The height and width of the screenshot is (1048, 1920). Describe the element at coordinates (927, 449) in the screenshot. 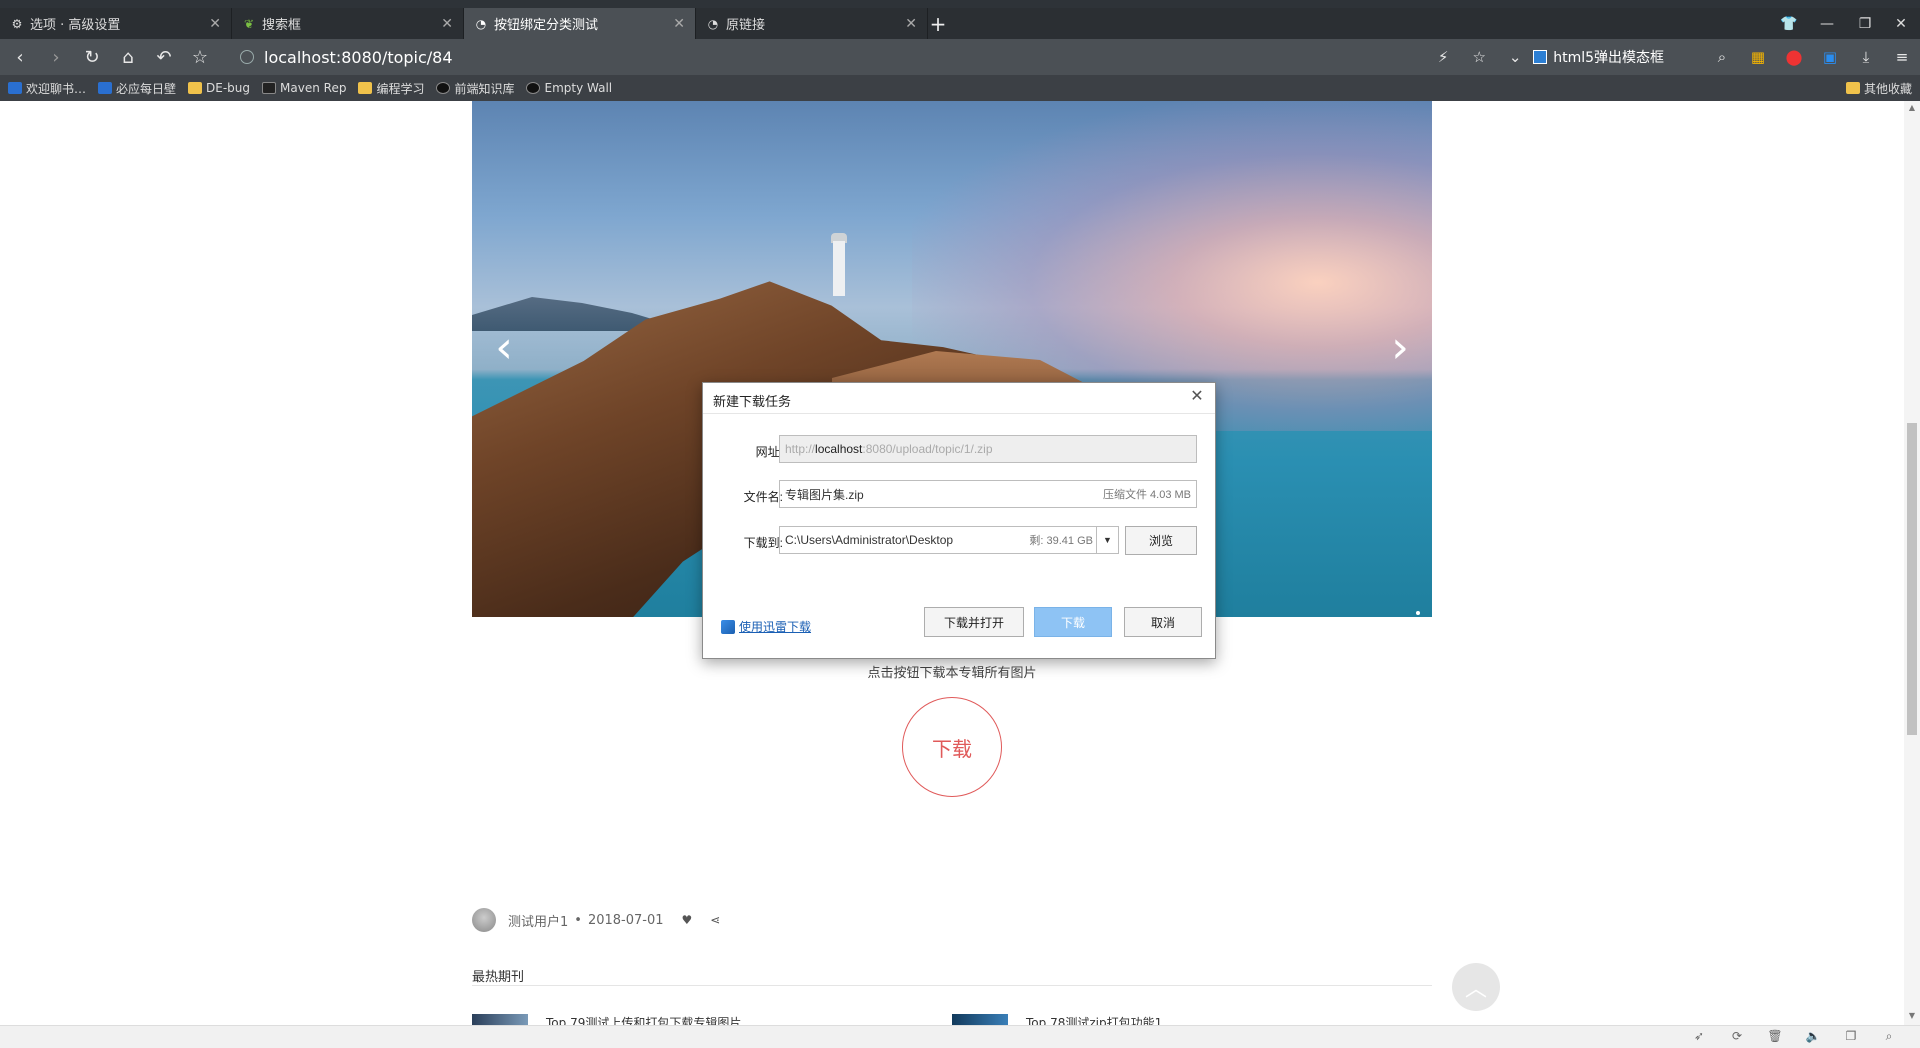

I see `url-rest: :8080/upload/topic/1/.zip` at that location.